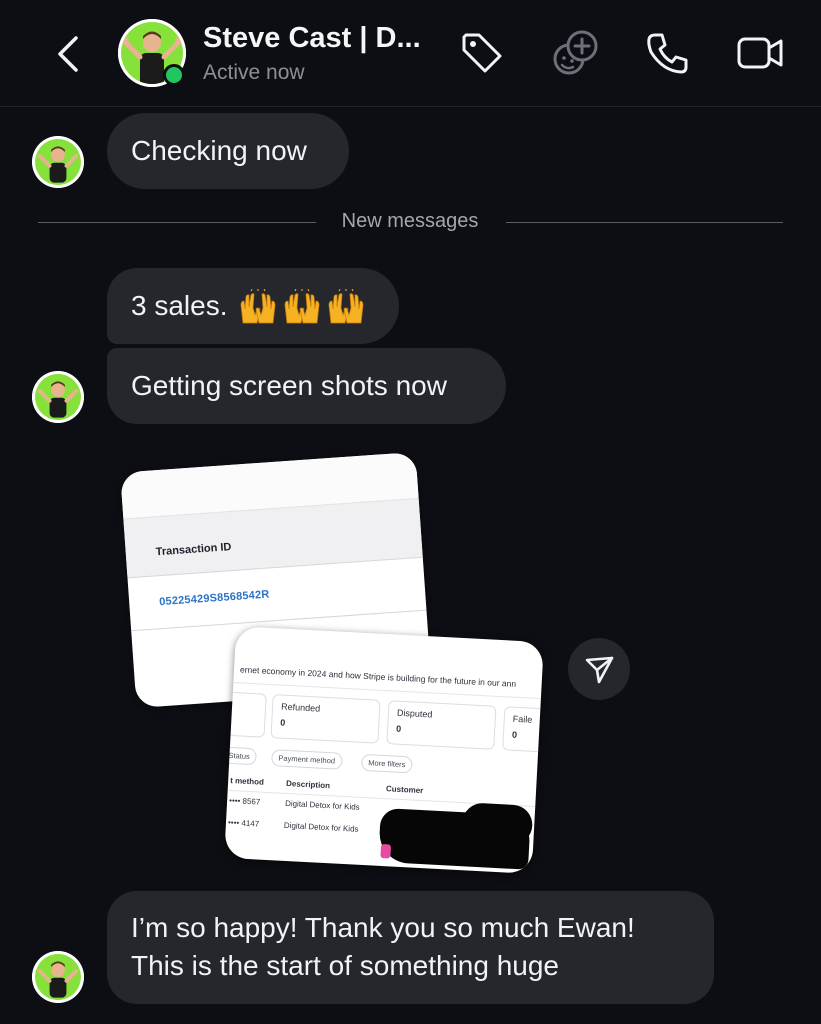 The height and width of the screenshot is (1024, 821). What do you see at coordinates (576, 53) in the screenshot?
I see `add-sticker-icon` at bounding box center [576, 53].